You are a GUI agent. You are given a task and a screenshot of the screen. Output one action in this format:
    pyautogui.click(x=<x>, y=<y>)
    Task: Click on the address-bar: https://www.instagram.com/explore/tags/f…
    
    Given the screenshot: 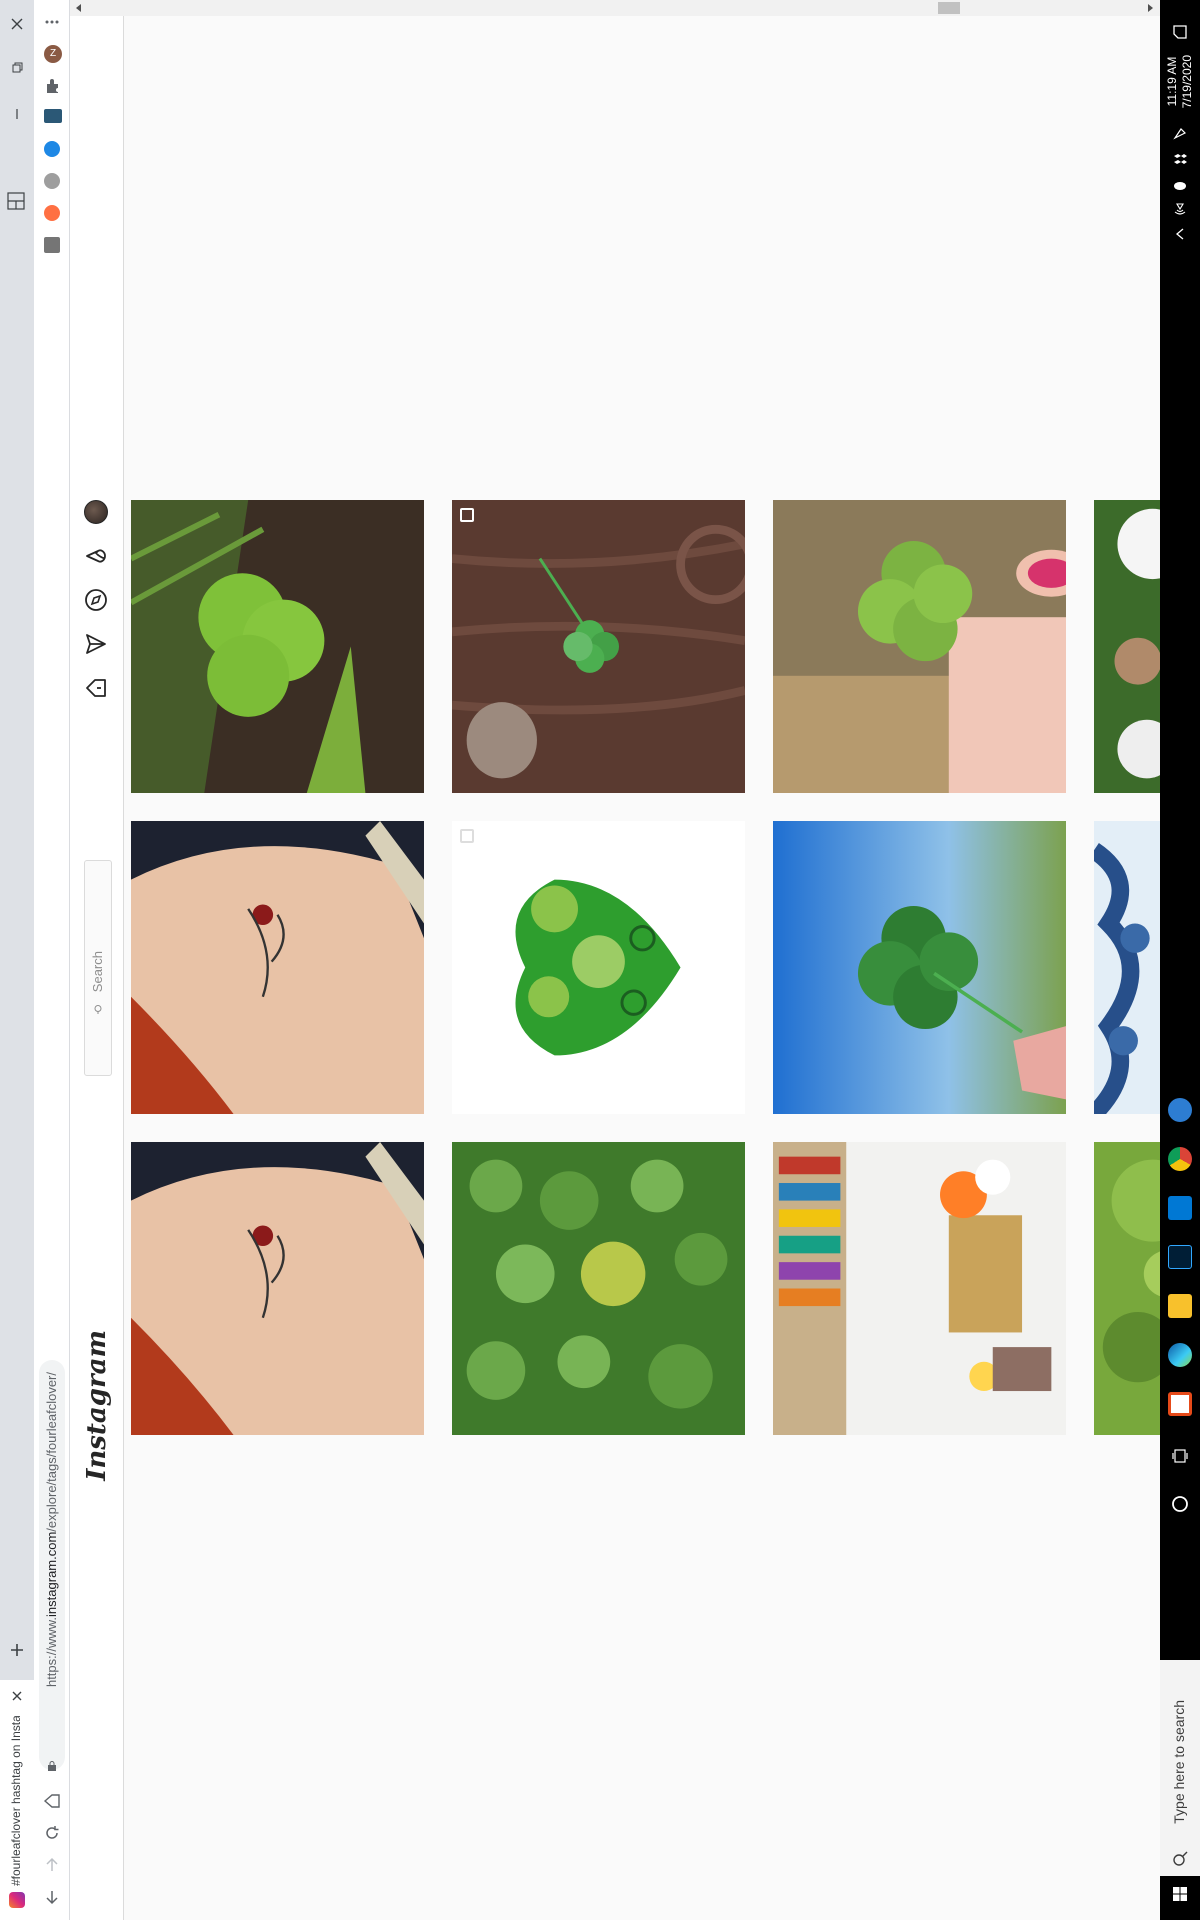 What is the action you would take?
    pyautogui.click(x=52, y=1565)
    